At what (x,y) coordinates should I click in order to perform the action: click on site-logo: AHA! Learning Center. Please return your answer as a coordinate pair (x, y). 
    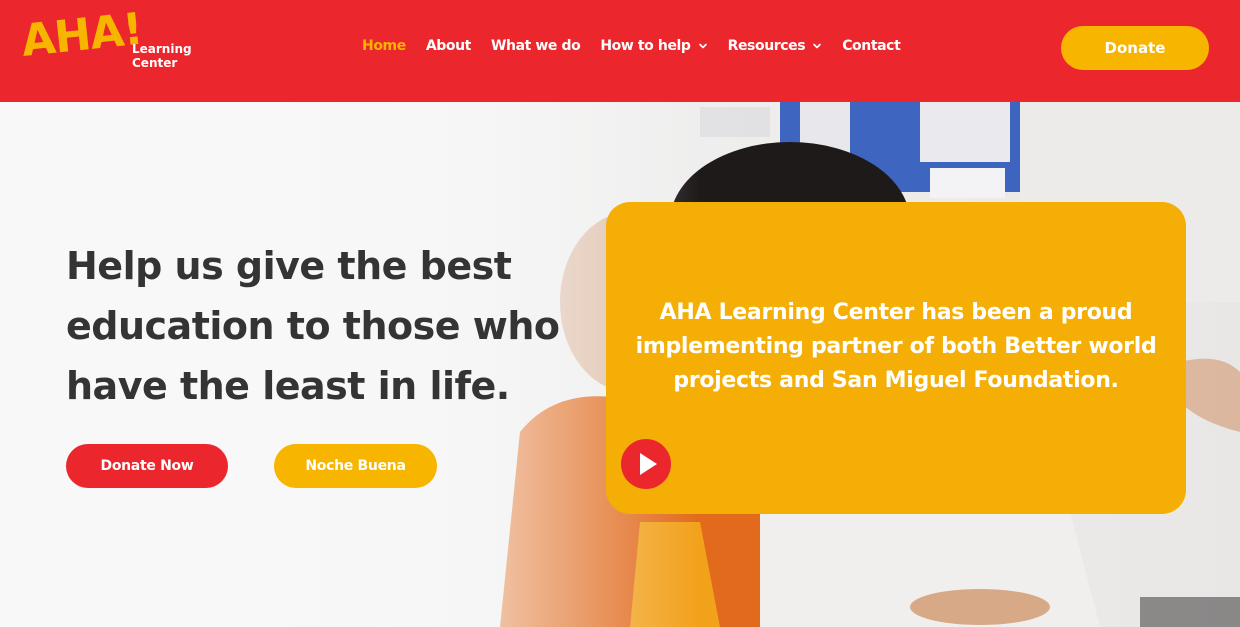
    Looking at the image, I should click on (106, 43).